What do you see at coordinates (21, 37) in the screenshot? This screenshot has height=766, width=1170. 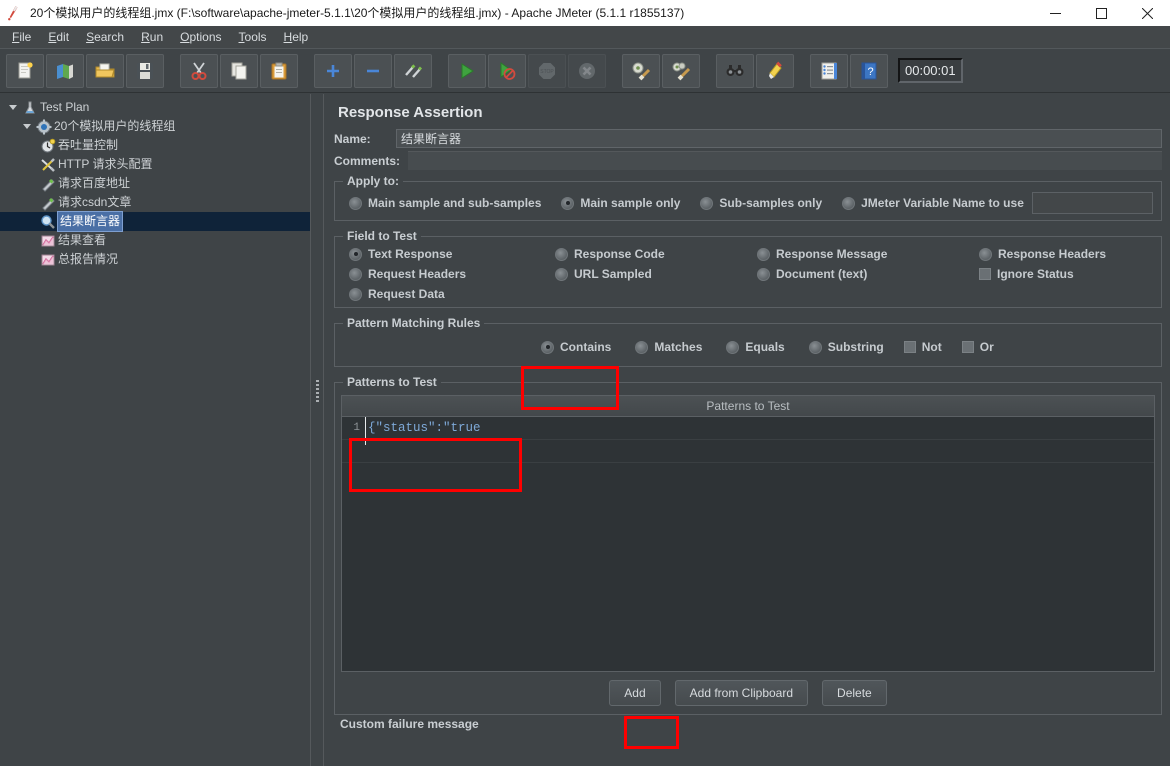 I see `menu-file: File` at bounding box center [21, 37].